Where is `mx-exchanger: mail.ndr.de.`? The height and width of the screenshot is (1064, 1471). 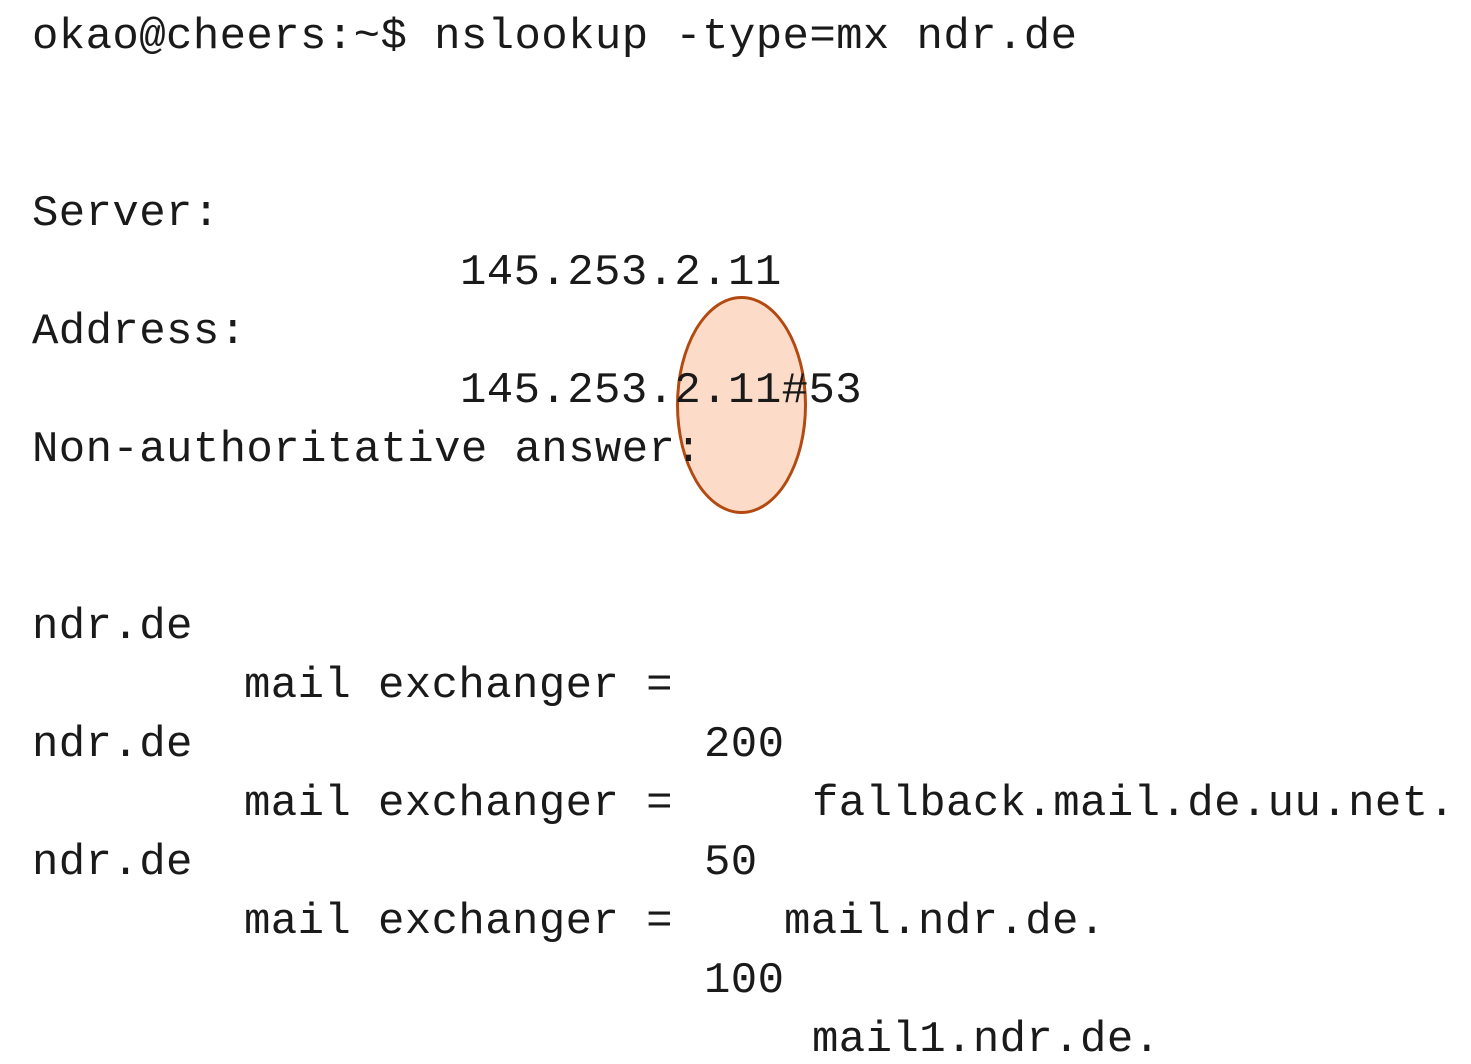 mx-exchanger: mail.ndr.de. is located at coordinates (945, 922).